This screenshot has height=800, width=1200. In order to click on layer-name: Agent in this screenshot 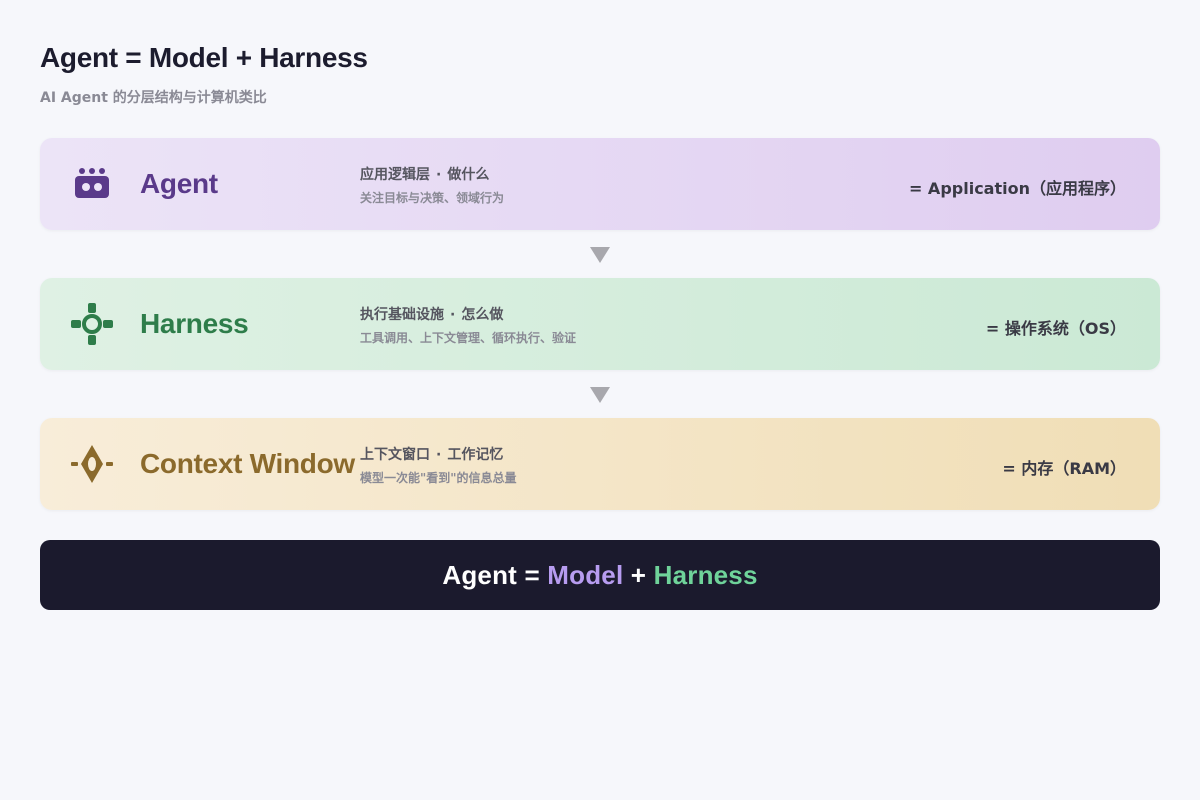, I will do `click(179, 183)`.